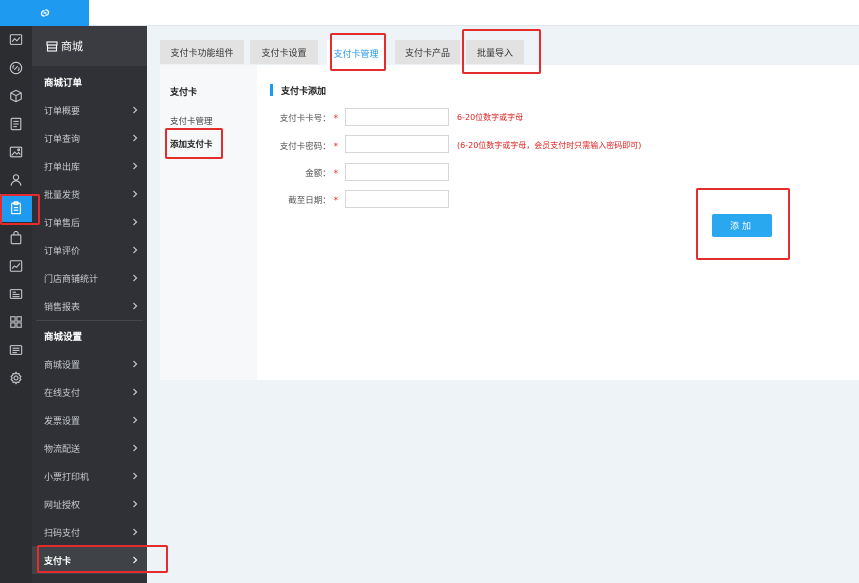  Describe the element at coordinates (191, 121) in the screenshot. I see `subnav-item-card-management: 支付卡管理` at that location.